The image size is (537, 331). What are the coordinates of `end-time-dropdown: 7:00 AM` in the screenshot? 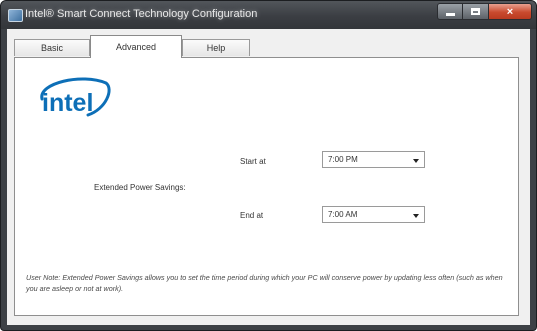 It's located at (373, 214).